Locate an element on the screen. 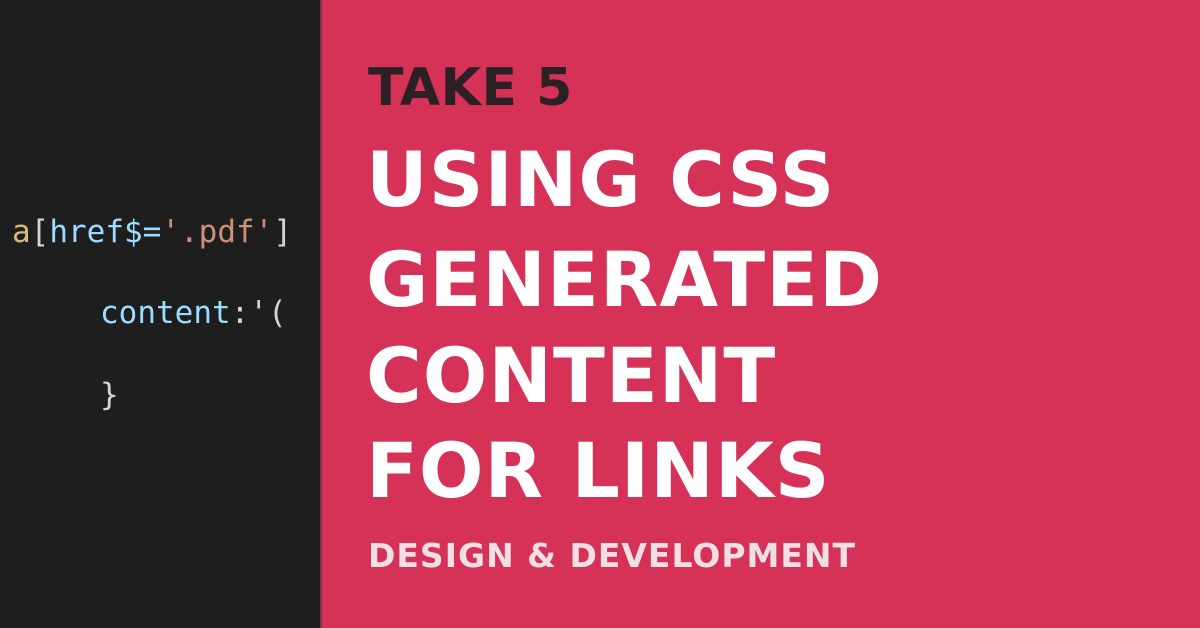  code-line-content: content:'( is located at coordinates (193, 313).